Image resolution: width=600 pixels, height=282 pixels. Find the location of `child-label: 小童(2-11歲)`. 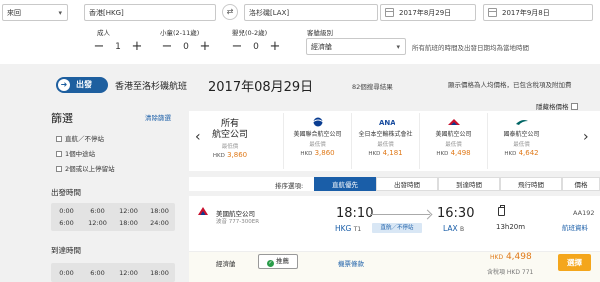

child-label: 小童(2-11歲) is located at coordinates (179, 32).